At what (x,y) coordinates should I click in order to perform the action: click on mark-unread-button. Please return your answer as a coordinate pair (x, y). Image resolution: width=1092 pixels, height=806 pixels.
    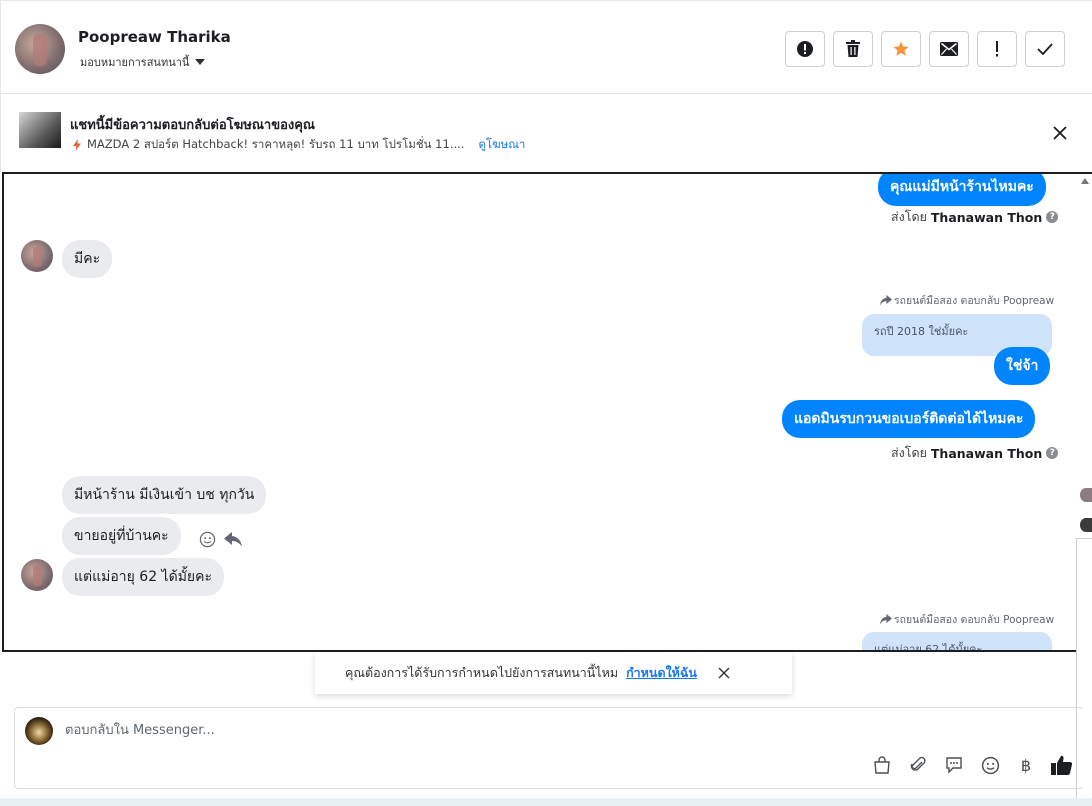
    Looking at the image, I should click on (949, 49).